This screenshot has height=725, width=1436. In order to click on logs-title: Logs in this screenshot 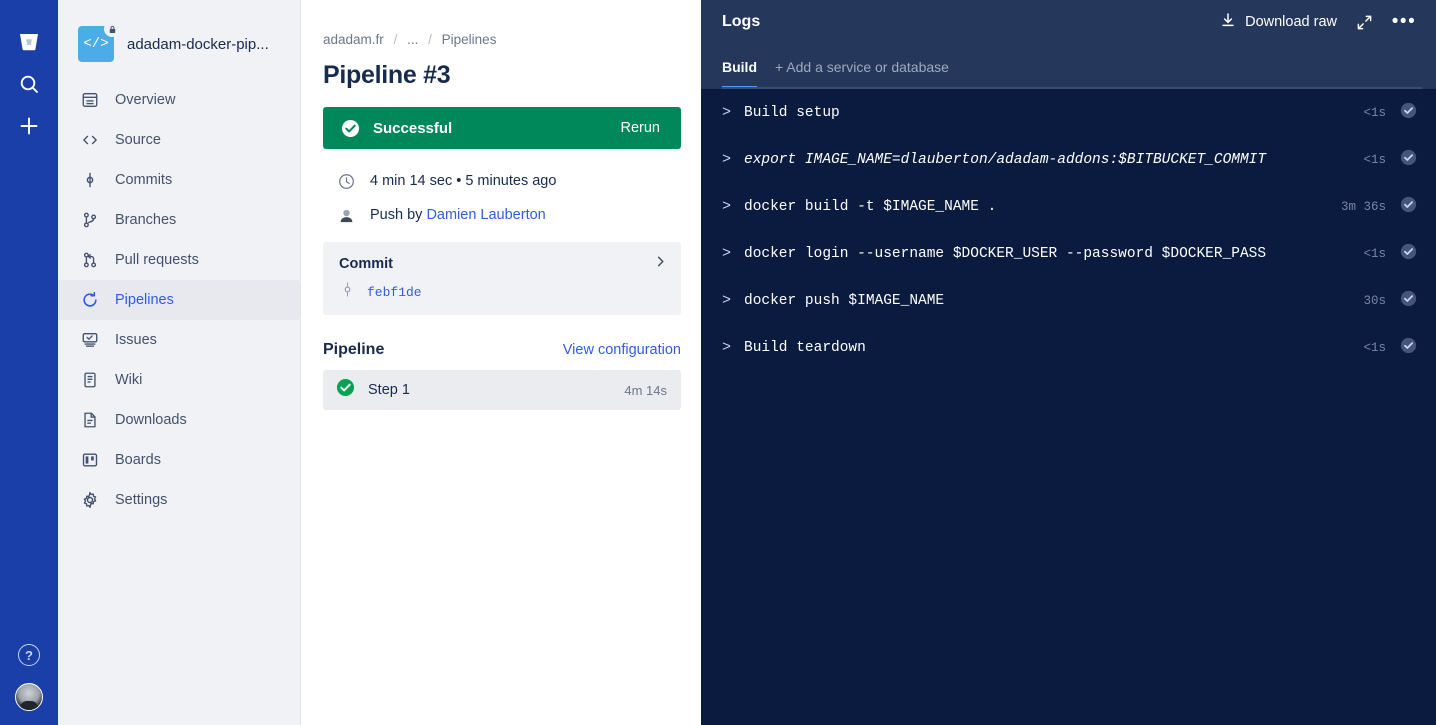, I will do `click(741, 21)`.